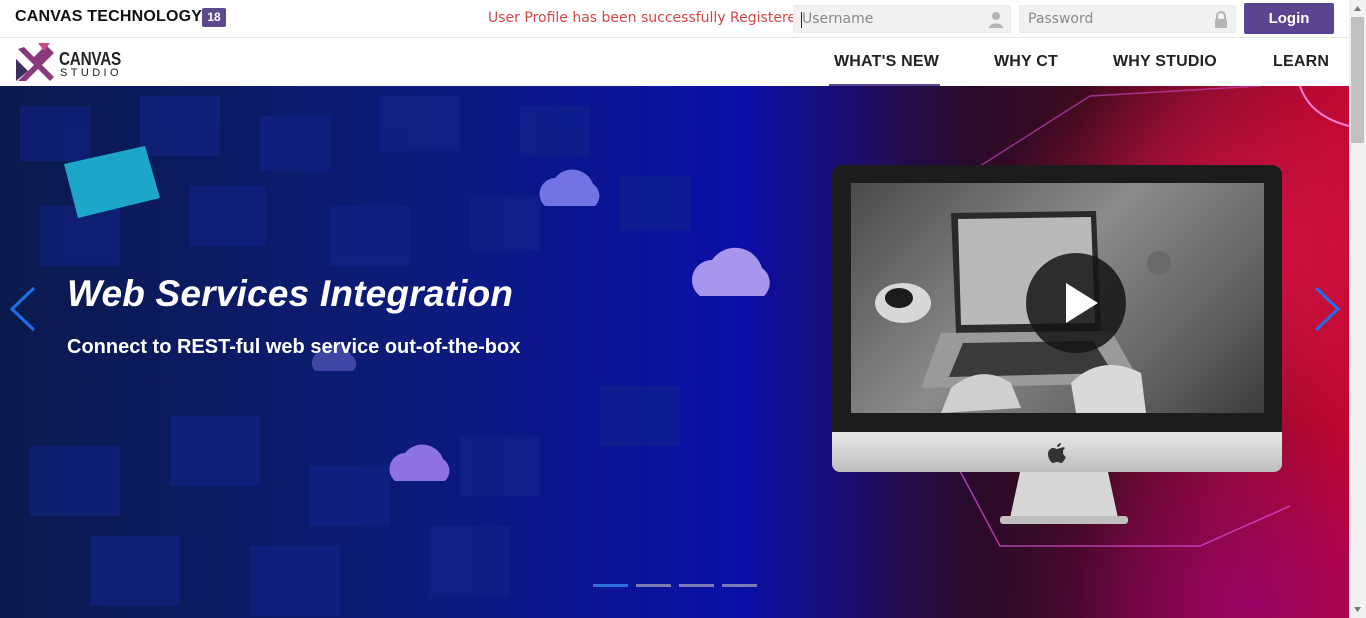 The width and height of the screenshot is (1366, 618). I want to click on username-field, so click(902, 19).